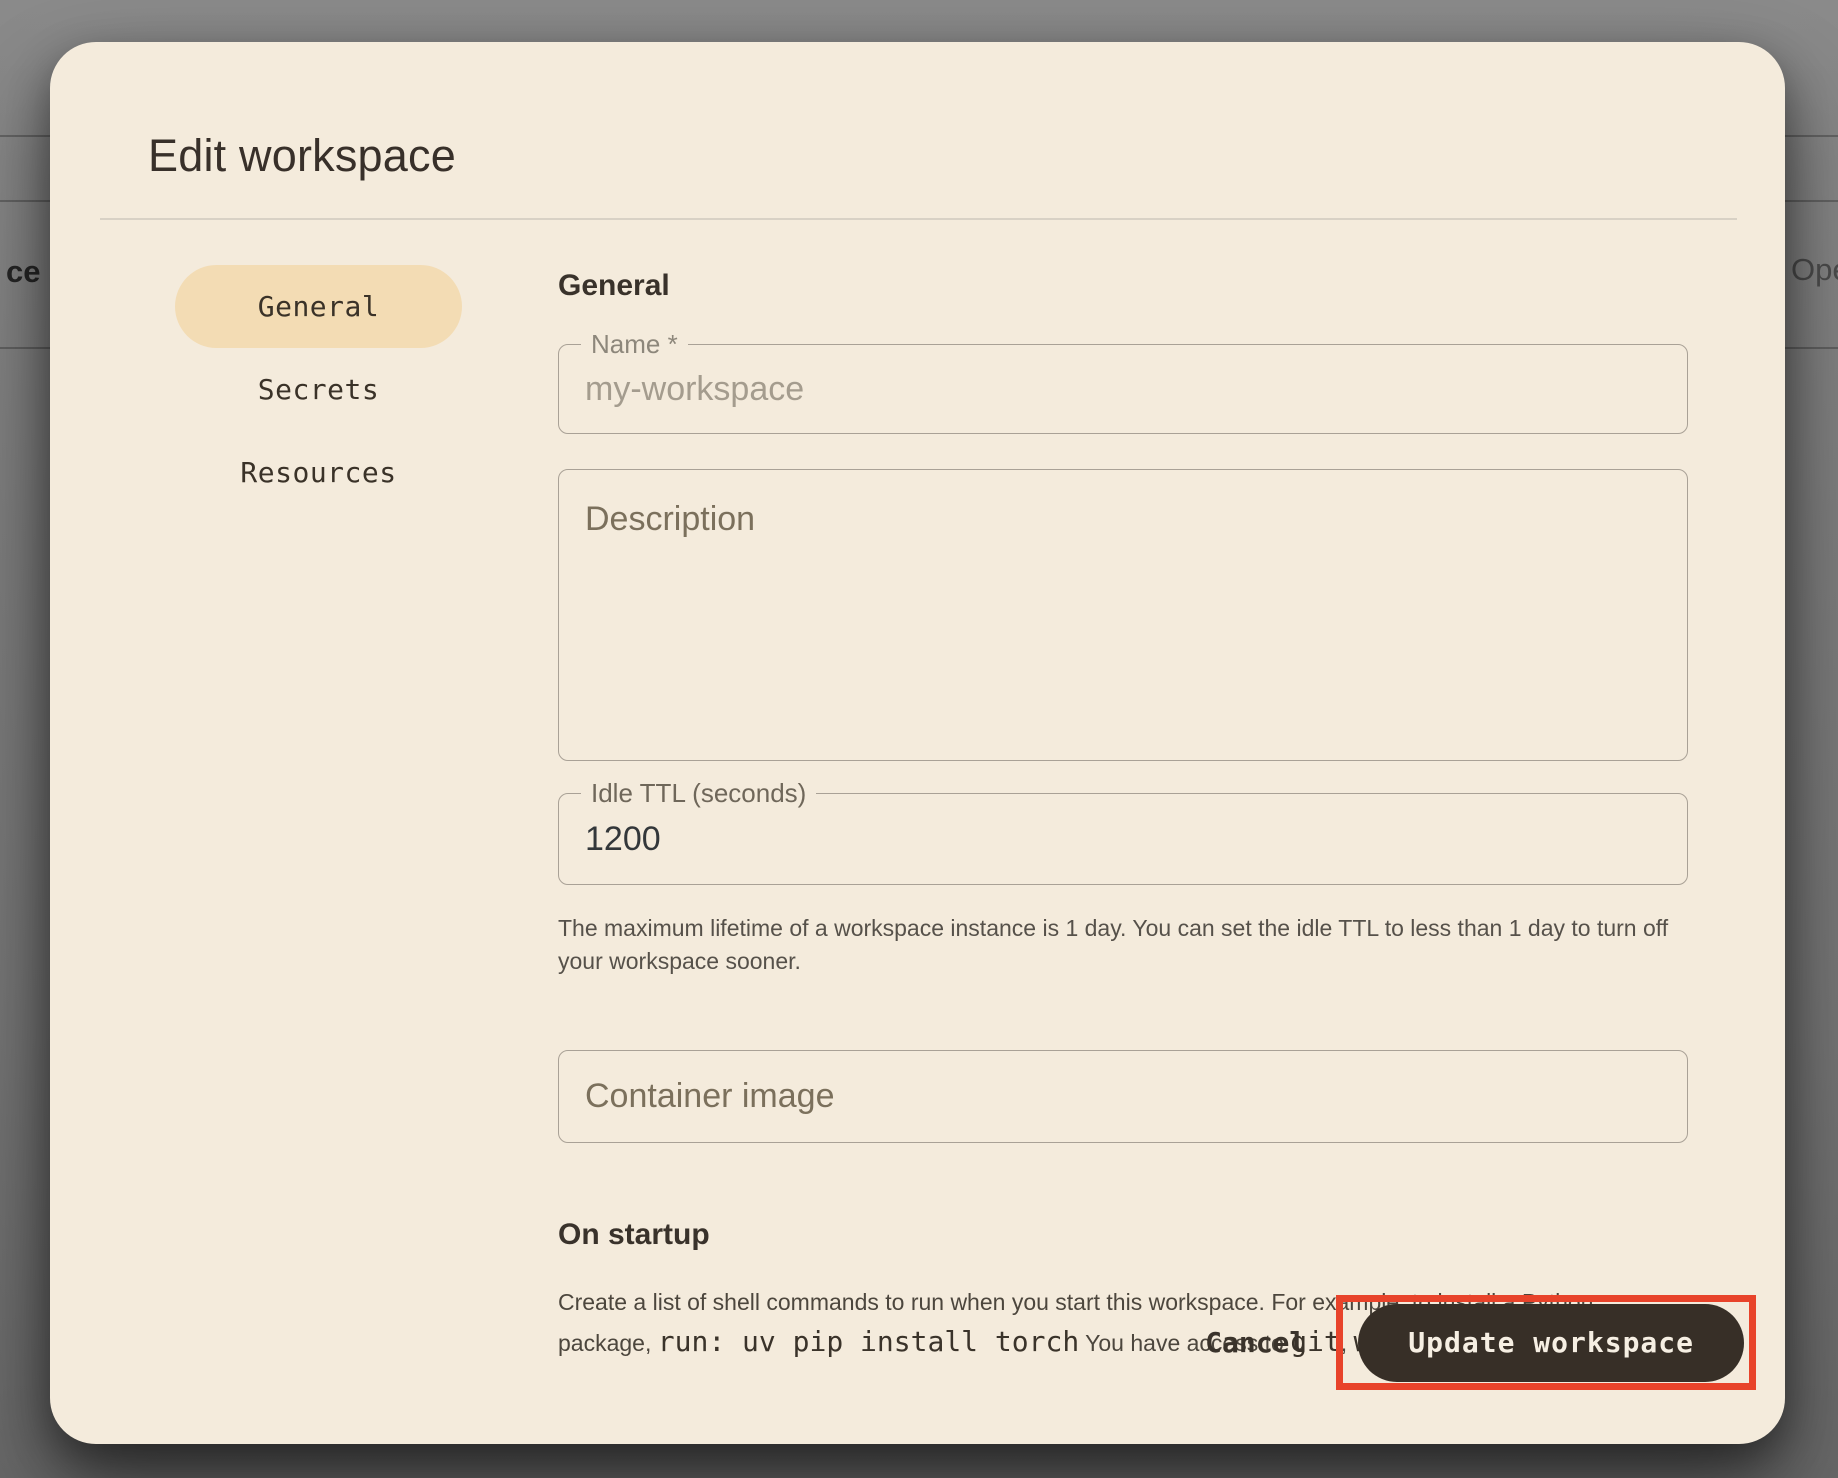  Describe the element at coordinates (699, 793) in the screenshot. I see `idle-ttl-label: Idle TTL (seconds)` at that location.